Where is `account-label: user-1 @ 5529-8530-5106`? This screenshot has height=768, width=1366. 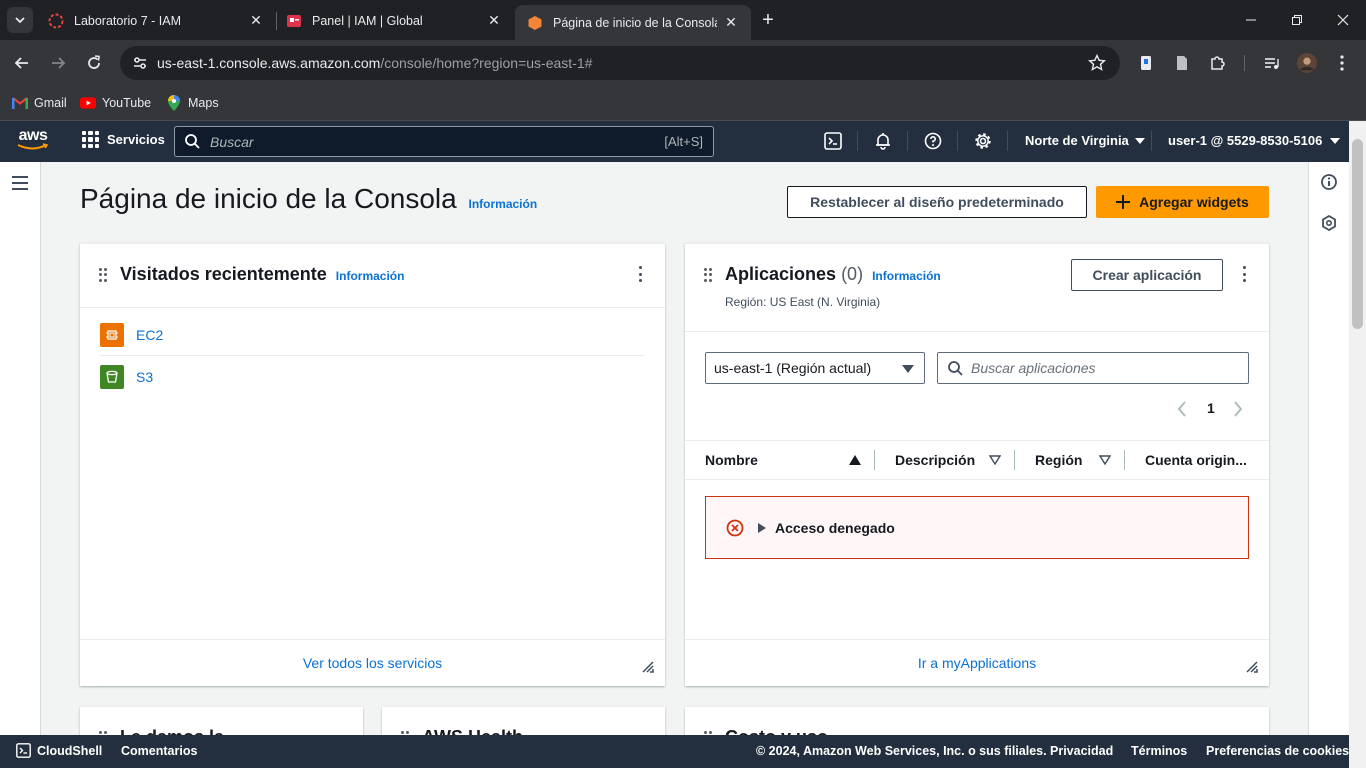 account-label: user-1 @ 5529-8530-5106 is located at coordinates (1245, 140).